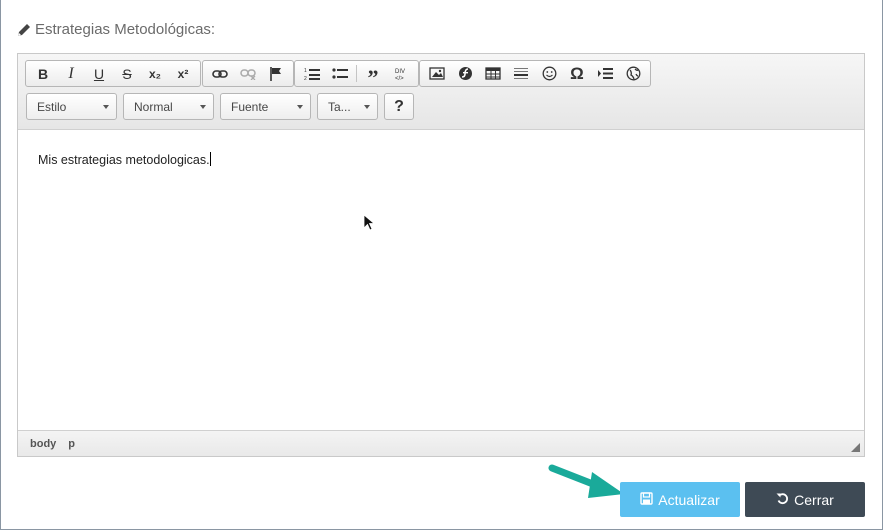  What do you see at coordinates (125, 29) in the screenshot?
I see `field-label-text: Estrategias Metodológicas:` at bounding box center [125, 29].